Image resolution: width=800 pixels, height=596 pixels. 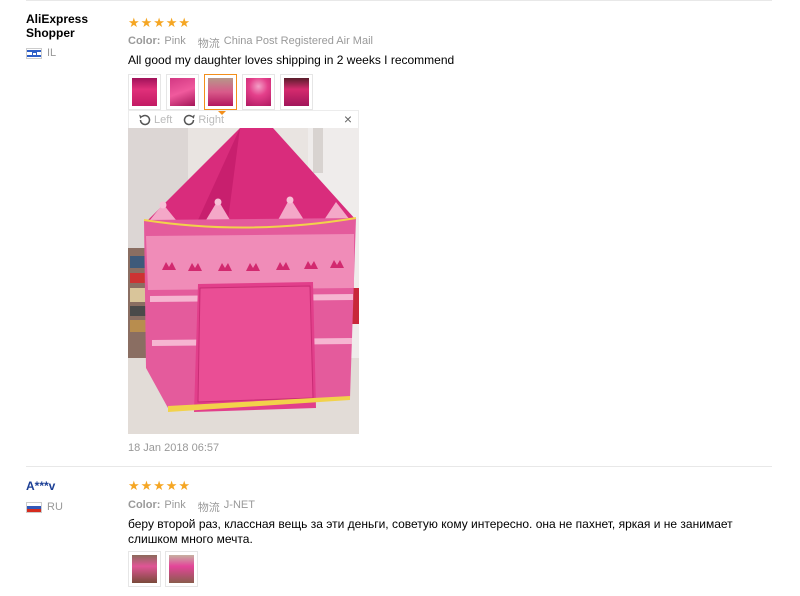 I want to click on country-code: RU, so click(x=55, y=507).